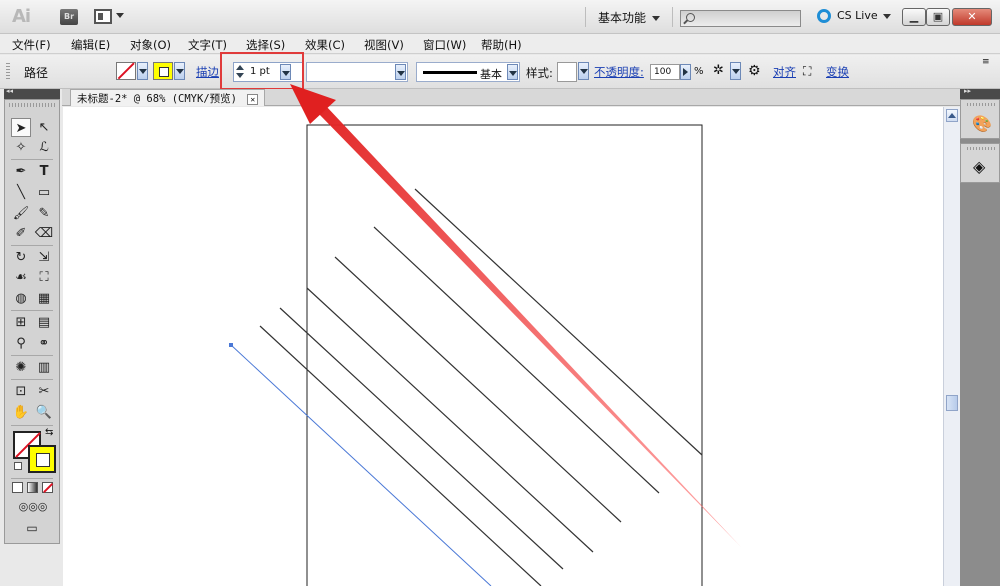  What do you see at coordinates (44, 367) in the screenshot?
I see `column-graph-tool-icon: ▥` at bounding box center [44, 367].